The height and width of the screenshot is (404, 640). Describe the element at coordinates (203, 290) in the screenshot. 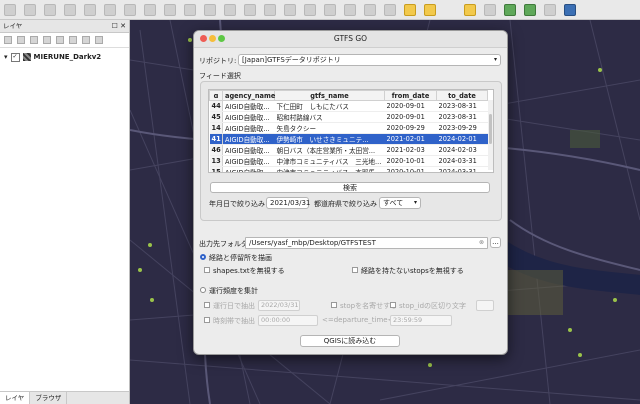

I see `freq-radio` at that location.